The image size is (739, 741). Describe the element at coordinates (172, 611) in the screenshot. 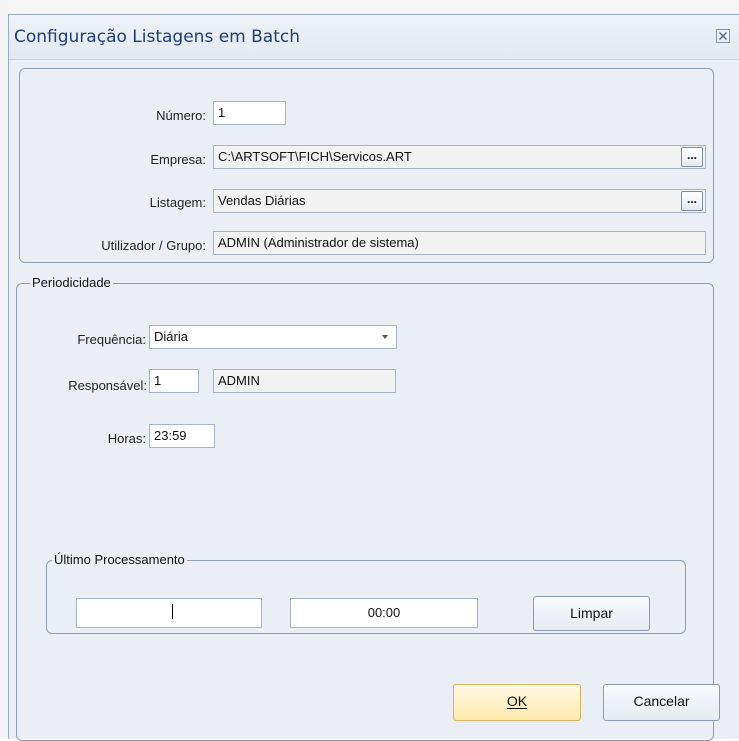

I see `text-cursor` at that location.